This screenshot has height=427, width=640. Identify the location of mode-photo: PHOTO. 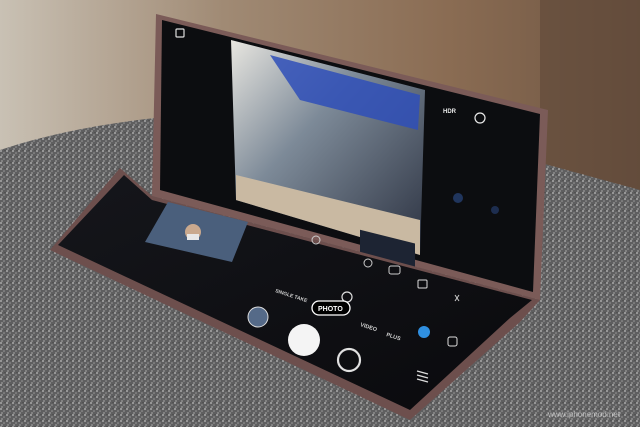
(330, 309).